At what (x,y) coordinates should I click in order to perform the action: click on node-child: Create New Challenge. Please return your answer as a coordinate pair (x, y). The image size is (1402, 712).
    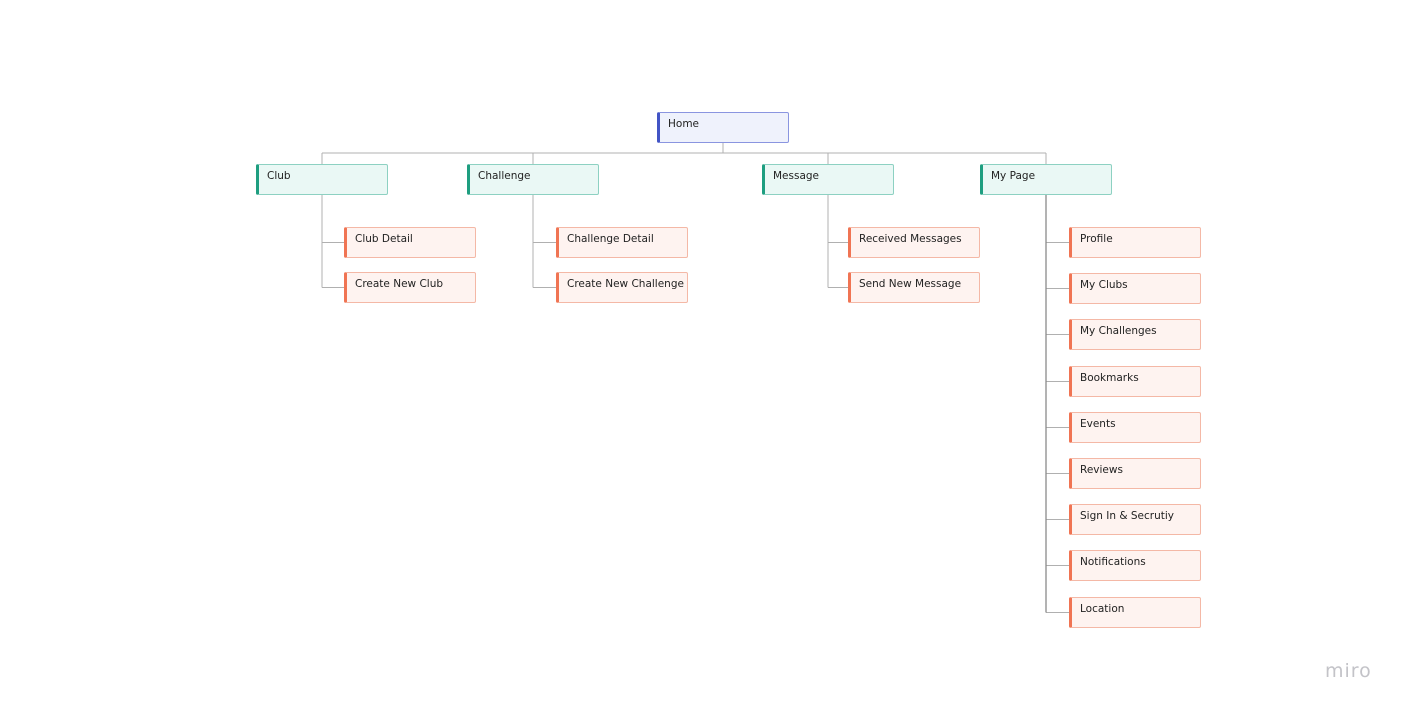
    Looking at the image, I should click on (622, 287).